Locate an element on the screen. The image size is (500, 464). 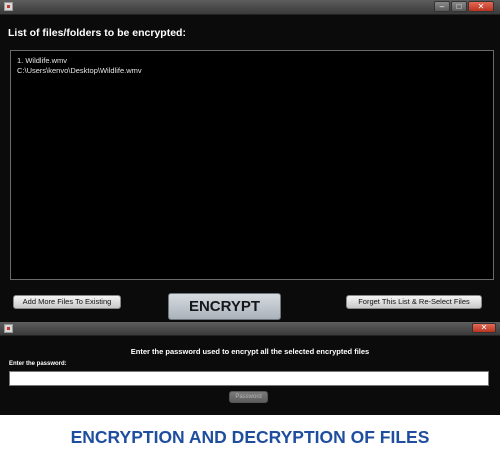
minimize-button: – is located at coordinates (442, 6).